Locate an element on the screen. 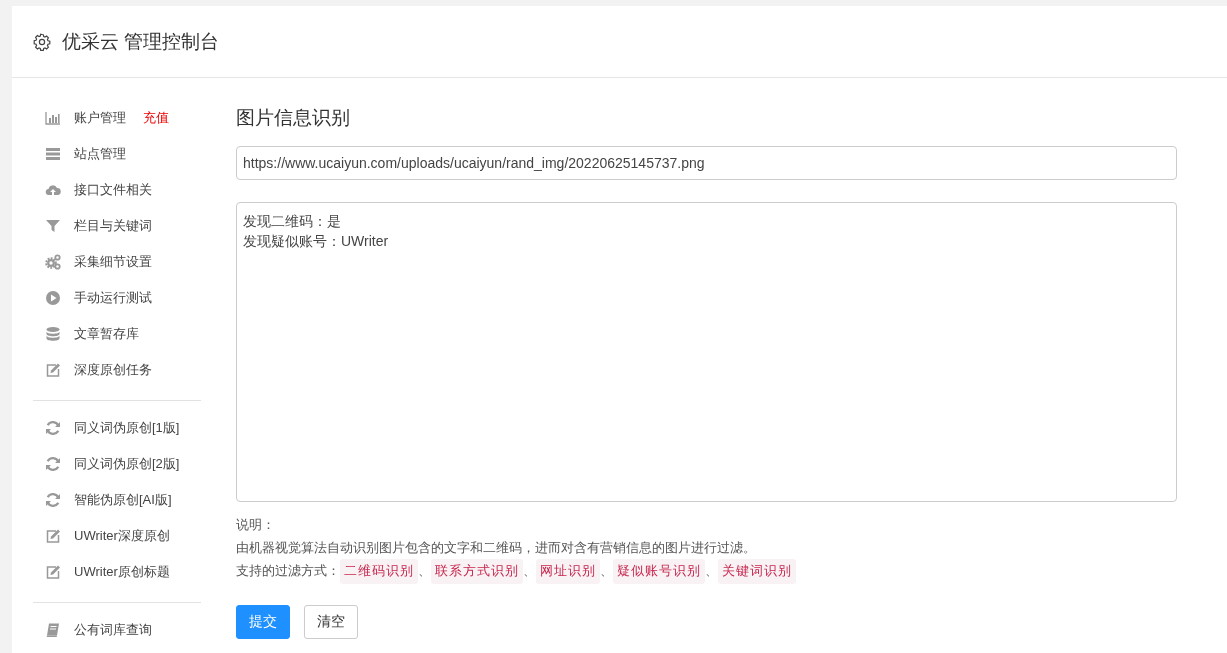  filter-tag: 联系方式识别 is located at coordinates (477, 571).